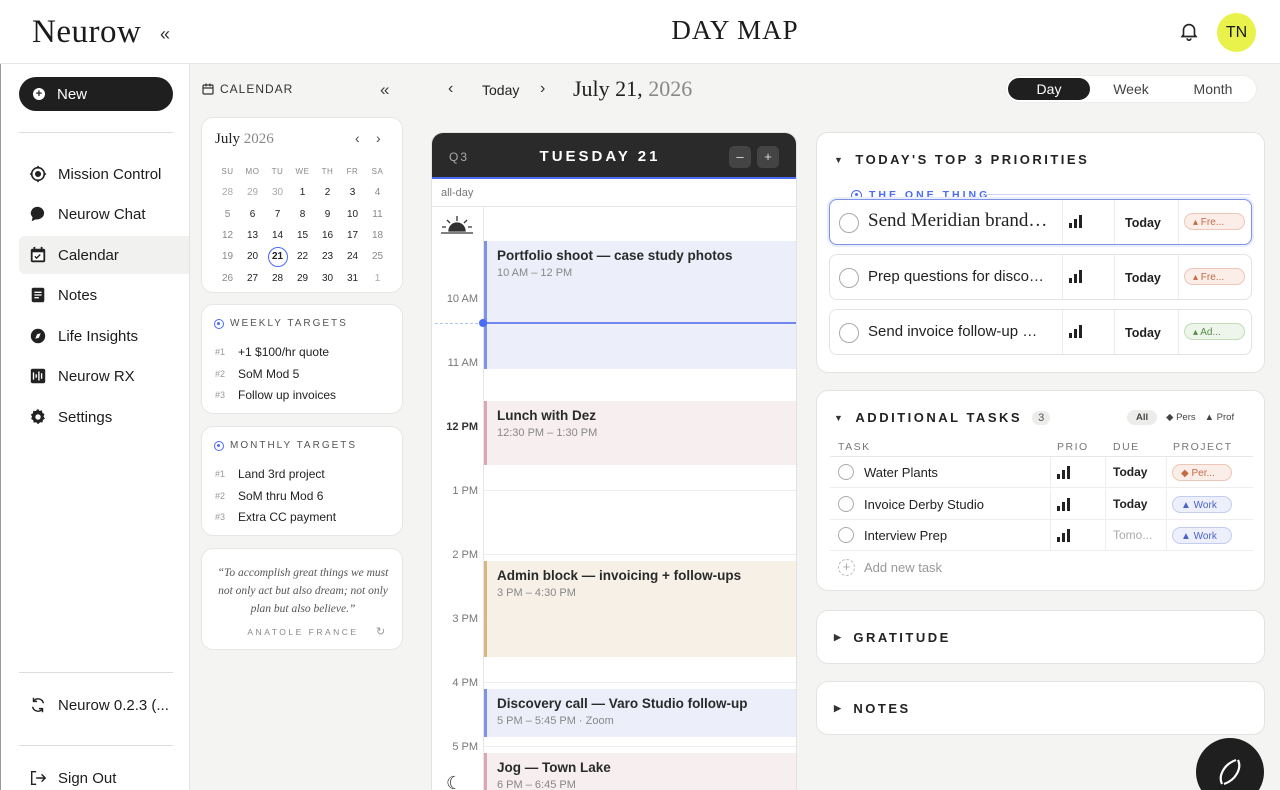 This screenshot has width=1280, height=790. Describe the element at coordinates (500, 90) in the screenshot. I see `today-button: Today` at that location.